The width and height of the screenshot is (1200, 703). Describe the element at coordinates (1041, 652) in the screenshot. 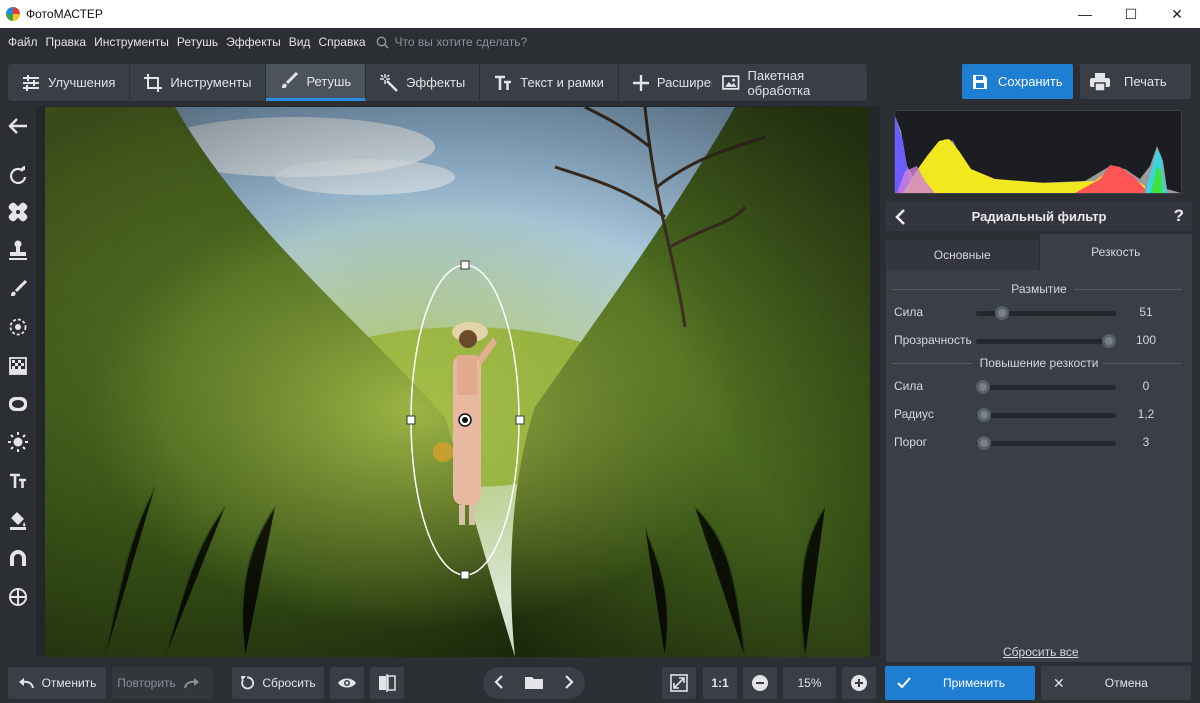

I see `reset-all-link: Сбросить все` at that location.